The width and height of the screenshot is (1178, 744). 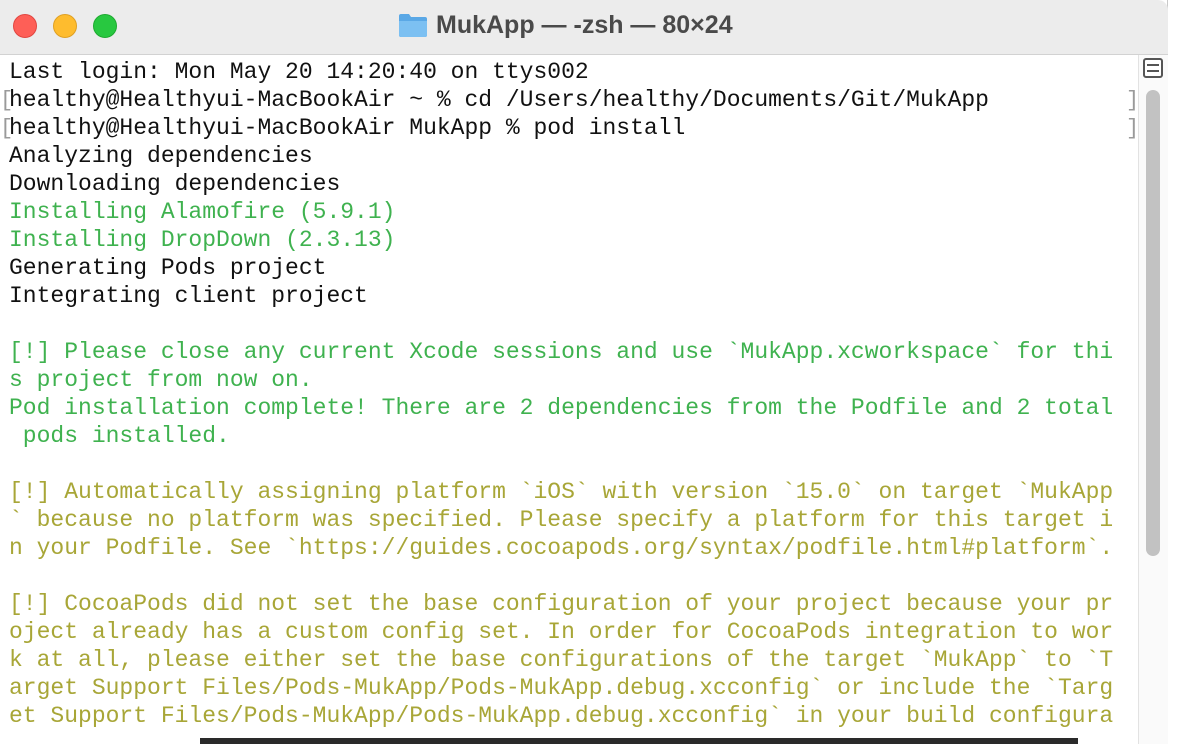 What do you see at coordinates (188, 296) in the screenshot?
I see `terminal-line: Integrating client project` at bounding box center [188, 296].